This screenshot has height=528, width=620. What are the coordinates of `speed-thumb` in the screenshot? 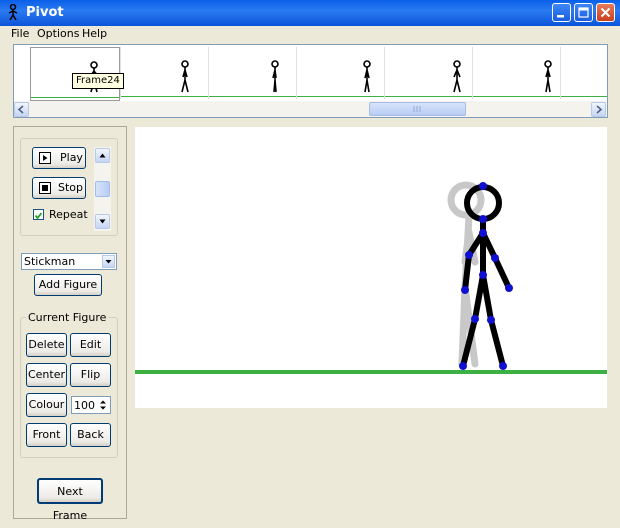 It's located at (102, 189).